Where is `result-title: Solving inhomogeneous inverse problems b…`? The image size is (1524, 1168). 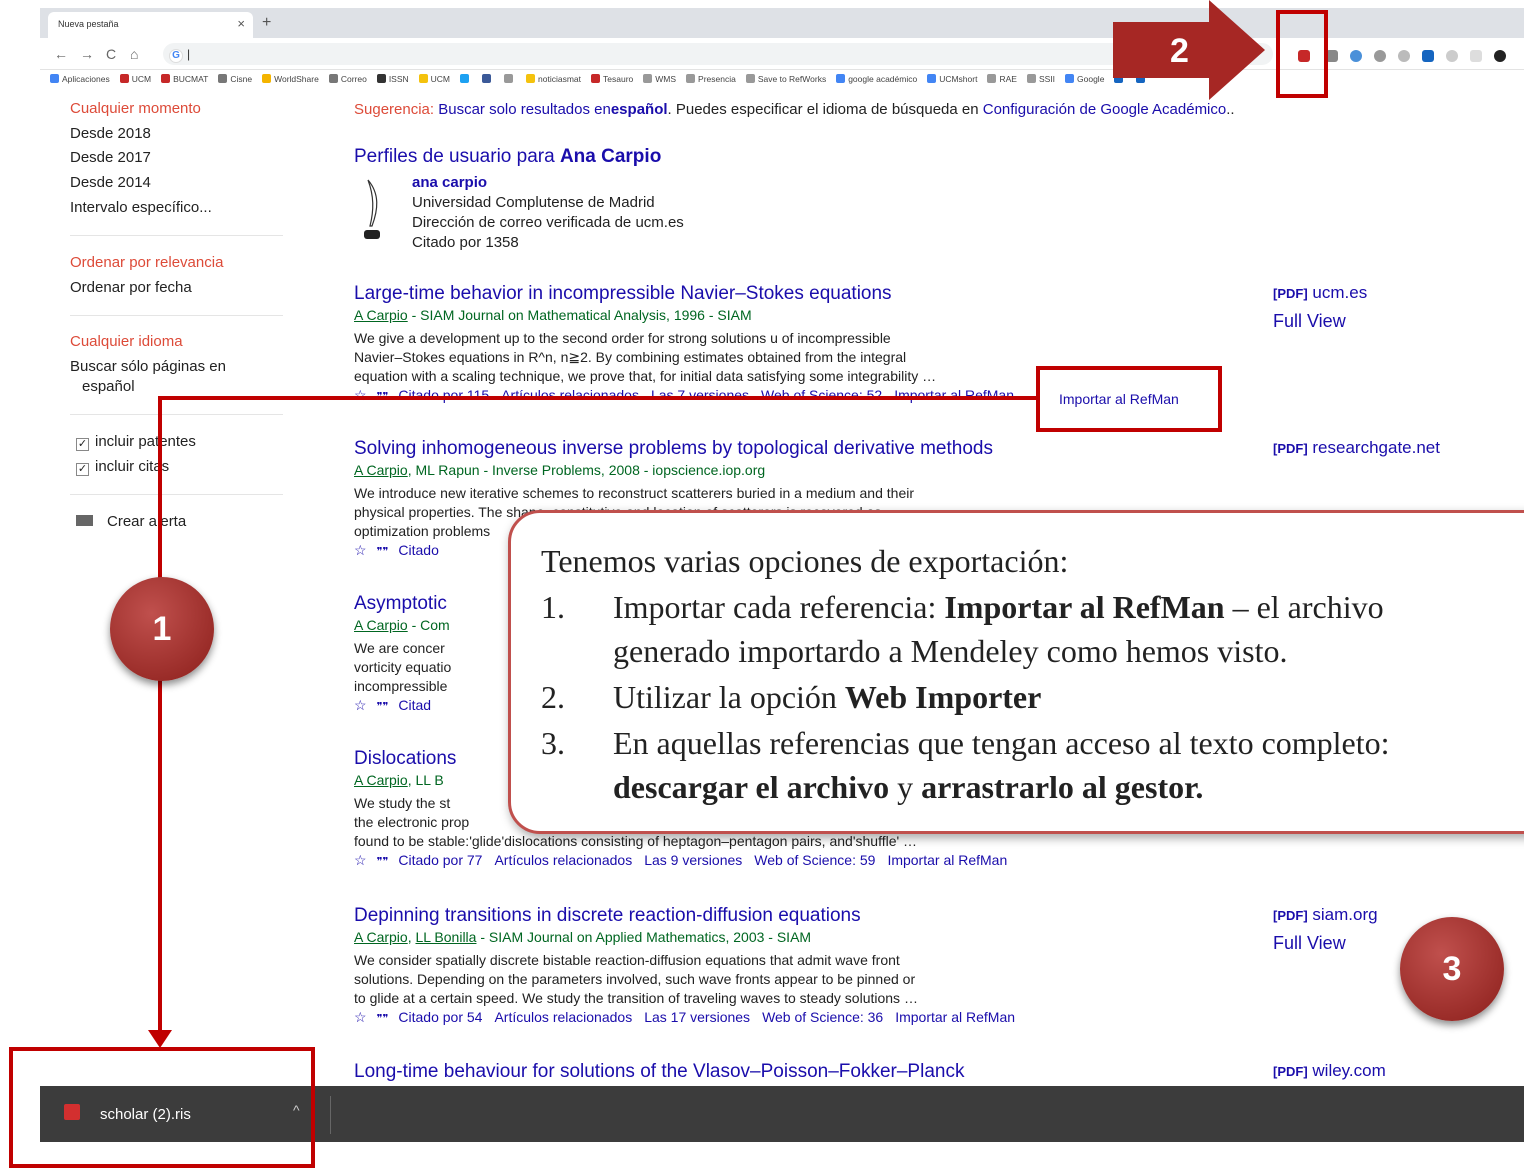
result-title: Solving inhomogeneous inverse problems b… is located at coordinates (673, 449).